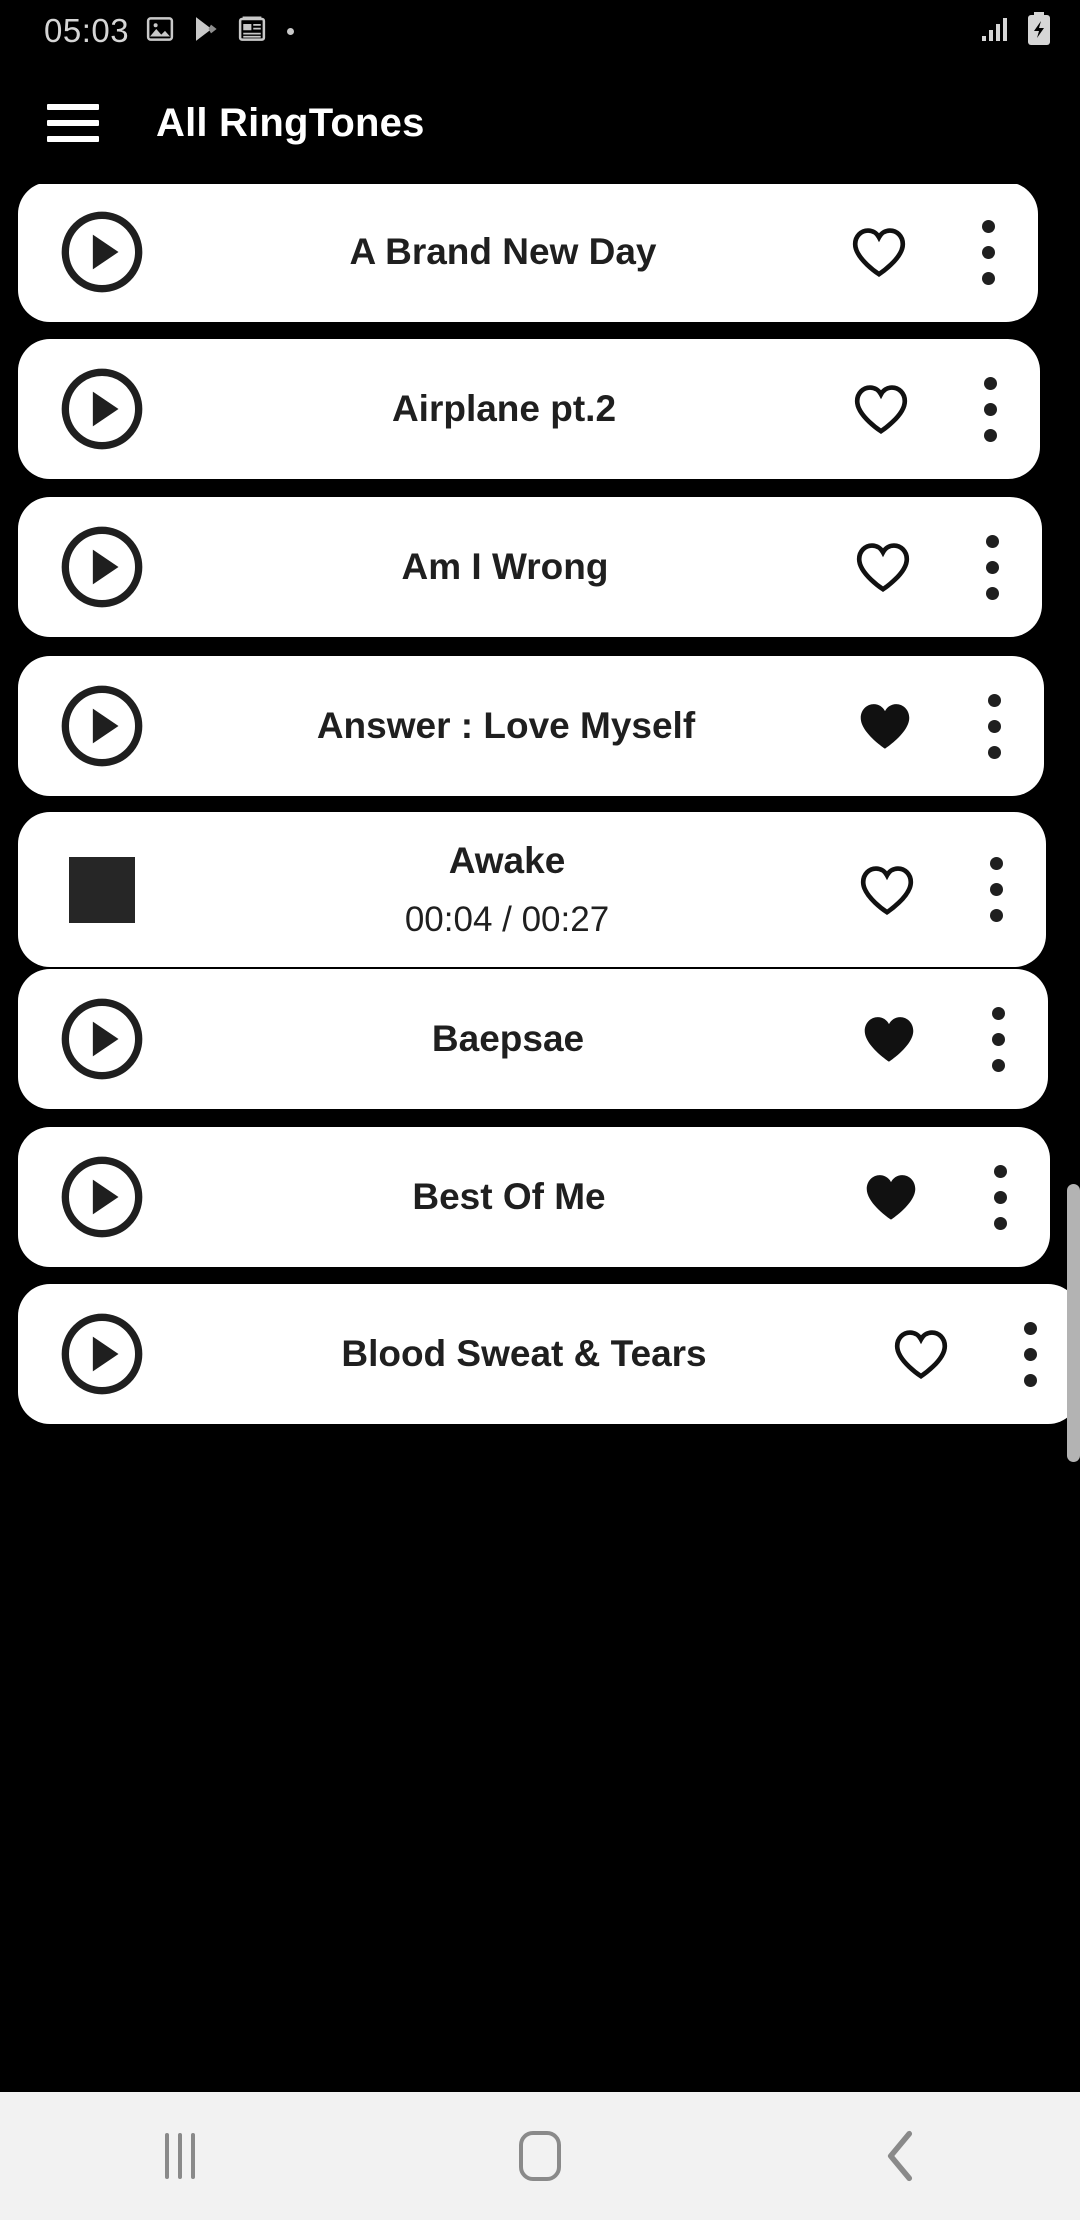 This screenshot has height=2220, width=1080. I want to click on ringtone-title-cell: Answer : Love Myself, so click(506, 726).